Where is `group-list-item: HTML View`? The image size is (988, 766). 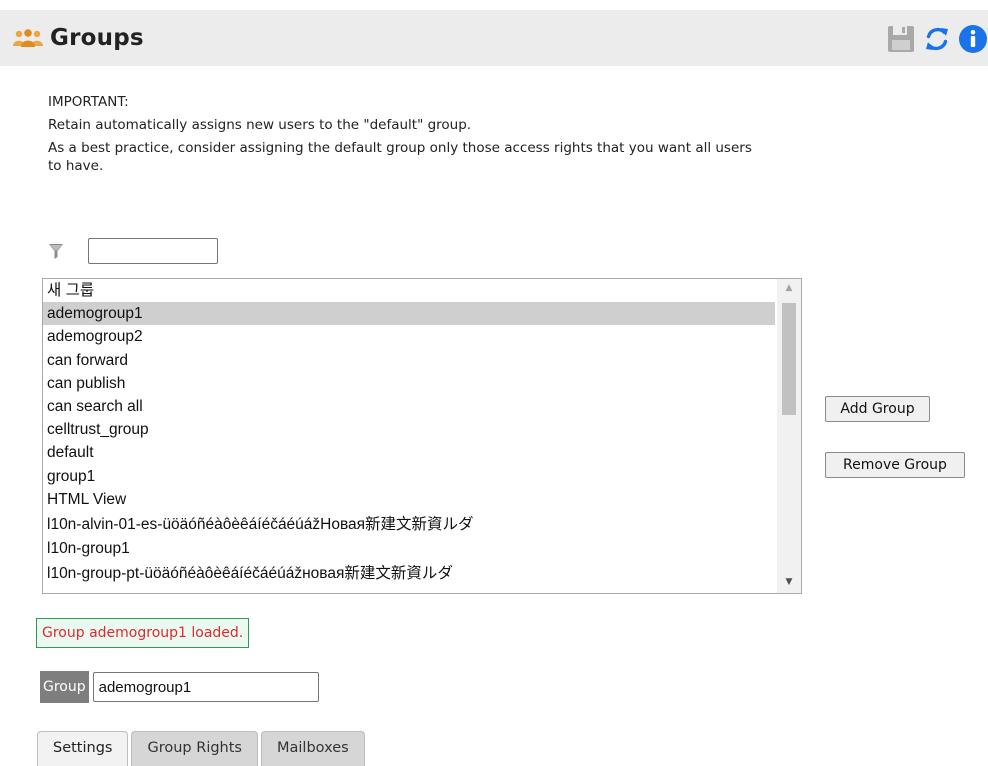
group-list-item: HTML View is located at coordinates (409, 499).